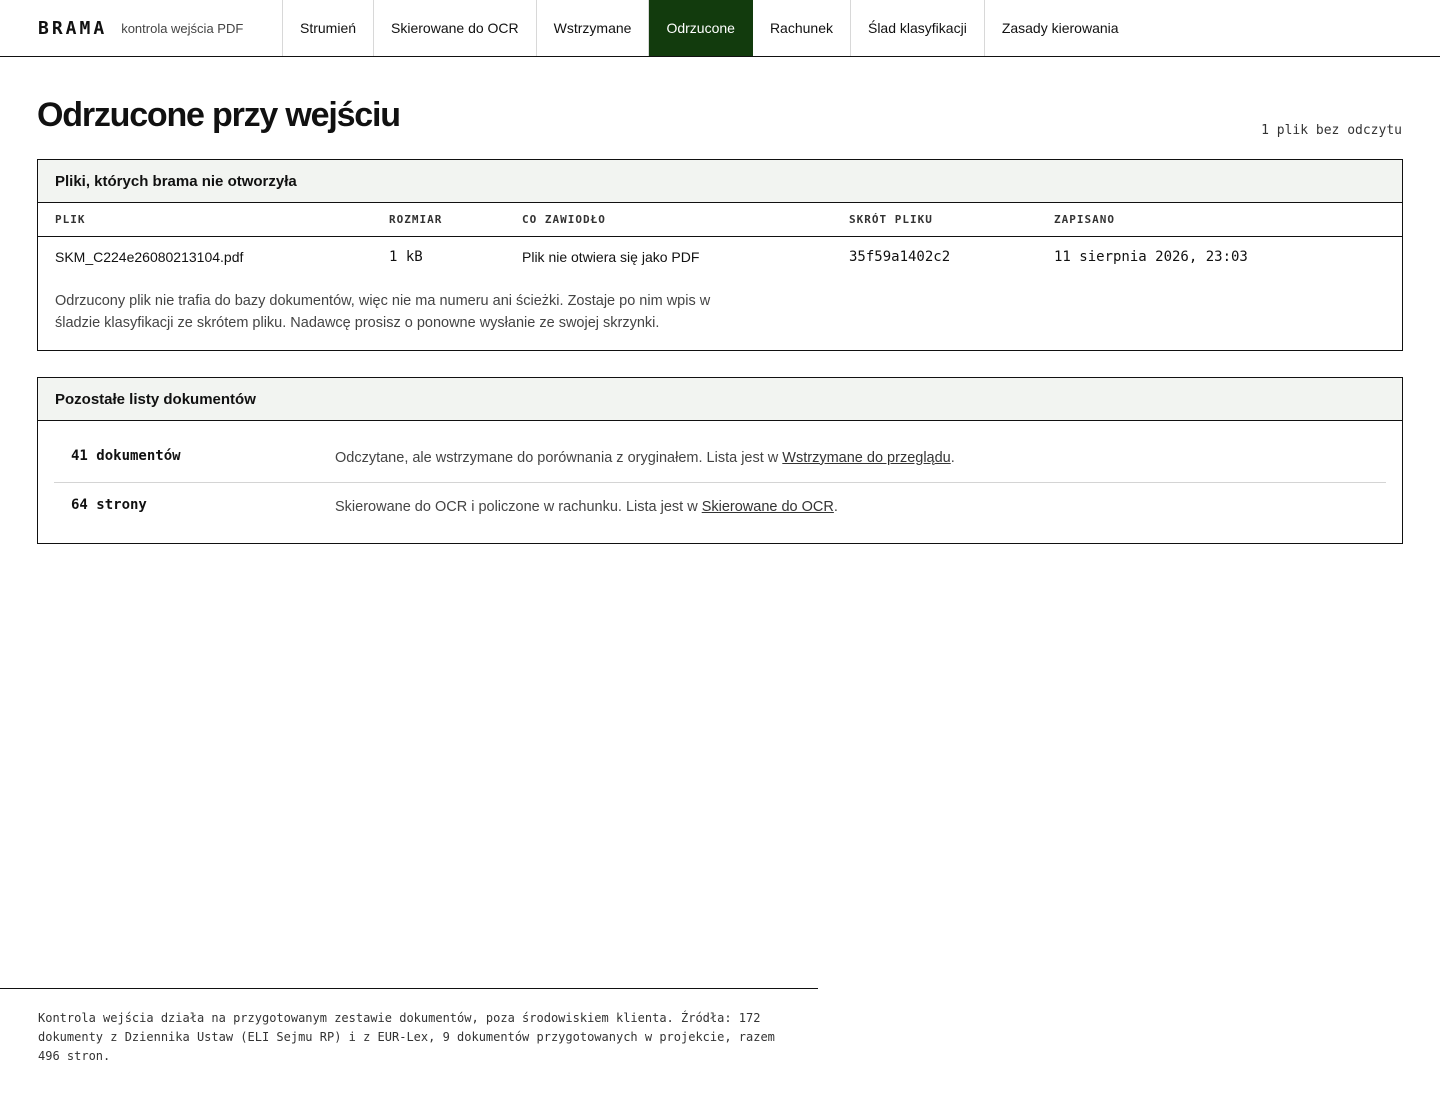  What do you see at coordinates (1228, 220) in the screenshot?
I see `column-header-saved: ZAPISANO` at bounding box center [1228, 220].